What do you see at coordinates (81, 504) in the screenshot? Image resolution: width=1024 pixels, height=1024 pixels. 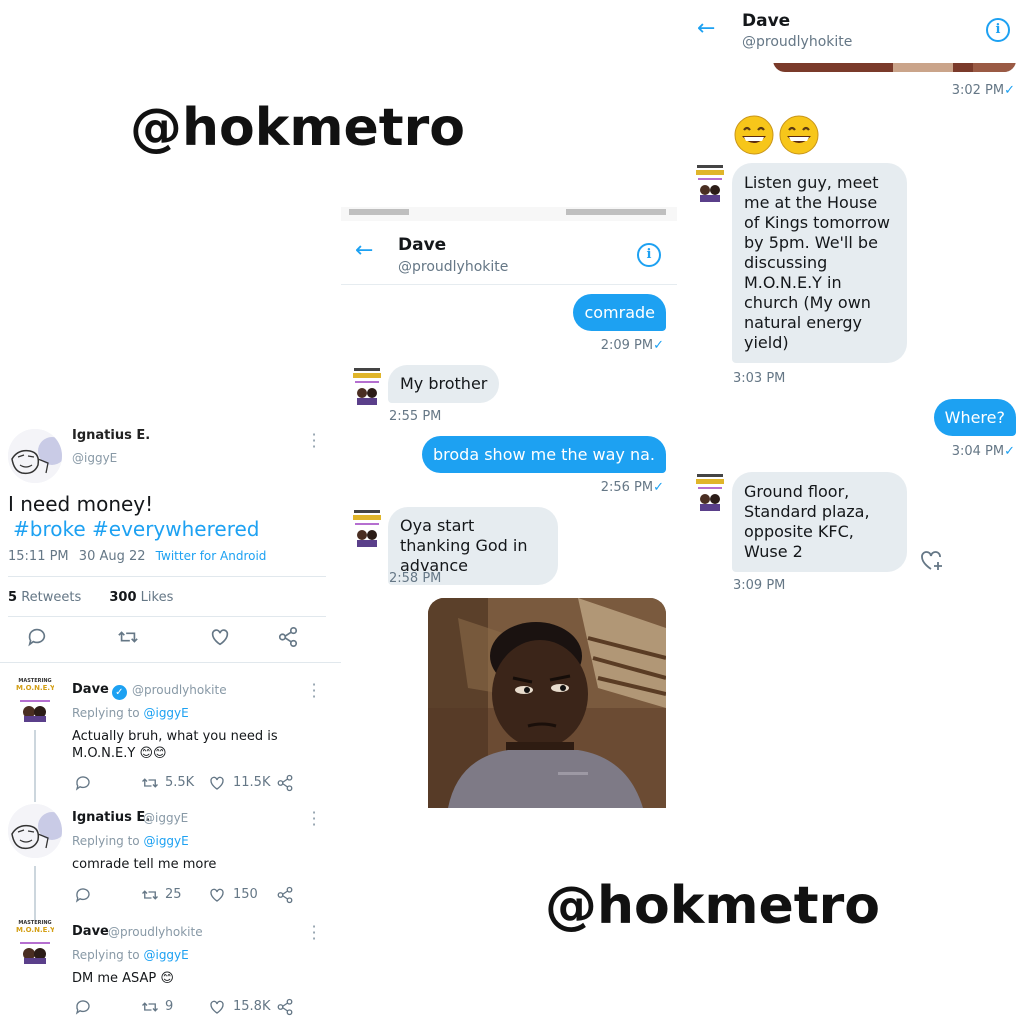 I see `tweet-text: I need money!` at bounding box center [81, 504].